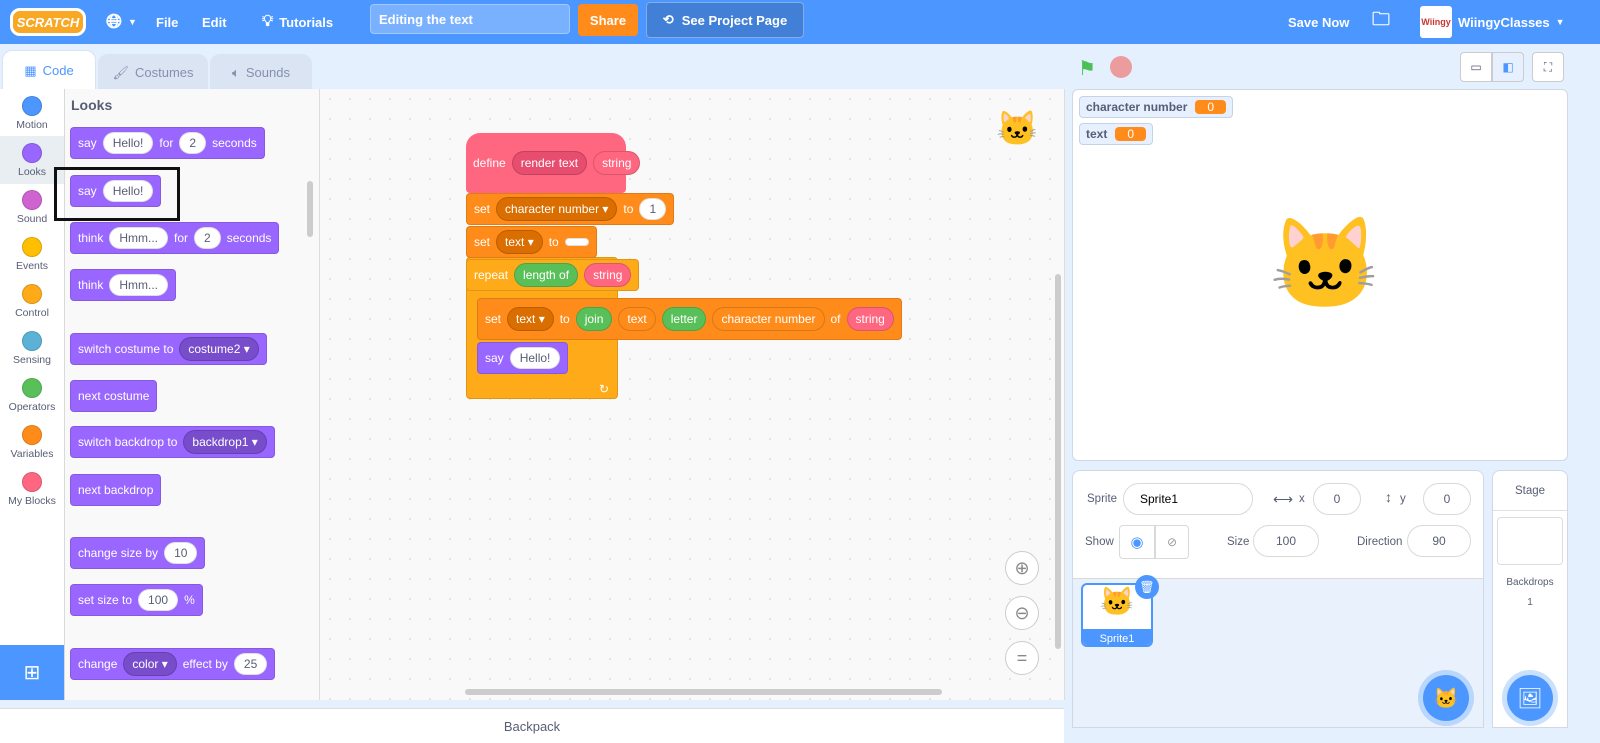 Image resolution: width=1600 pixels, height=743 pixels. I want to click on sprite-cat: 🐱, so click(1325, 265).